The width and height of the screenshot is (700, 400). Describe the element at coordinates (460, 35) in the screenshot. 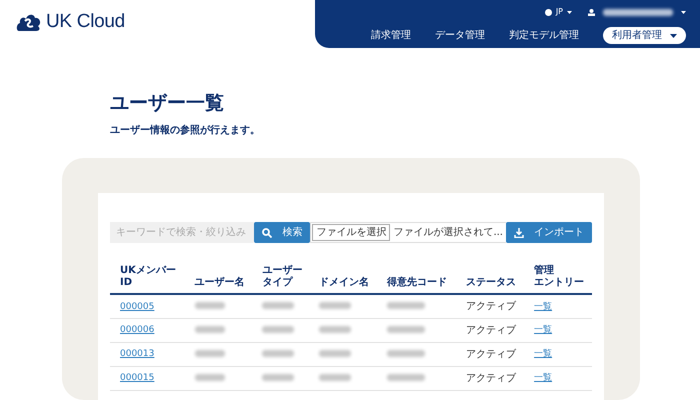

I see `nav-link: データ管理` at that location.